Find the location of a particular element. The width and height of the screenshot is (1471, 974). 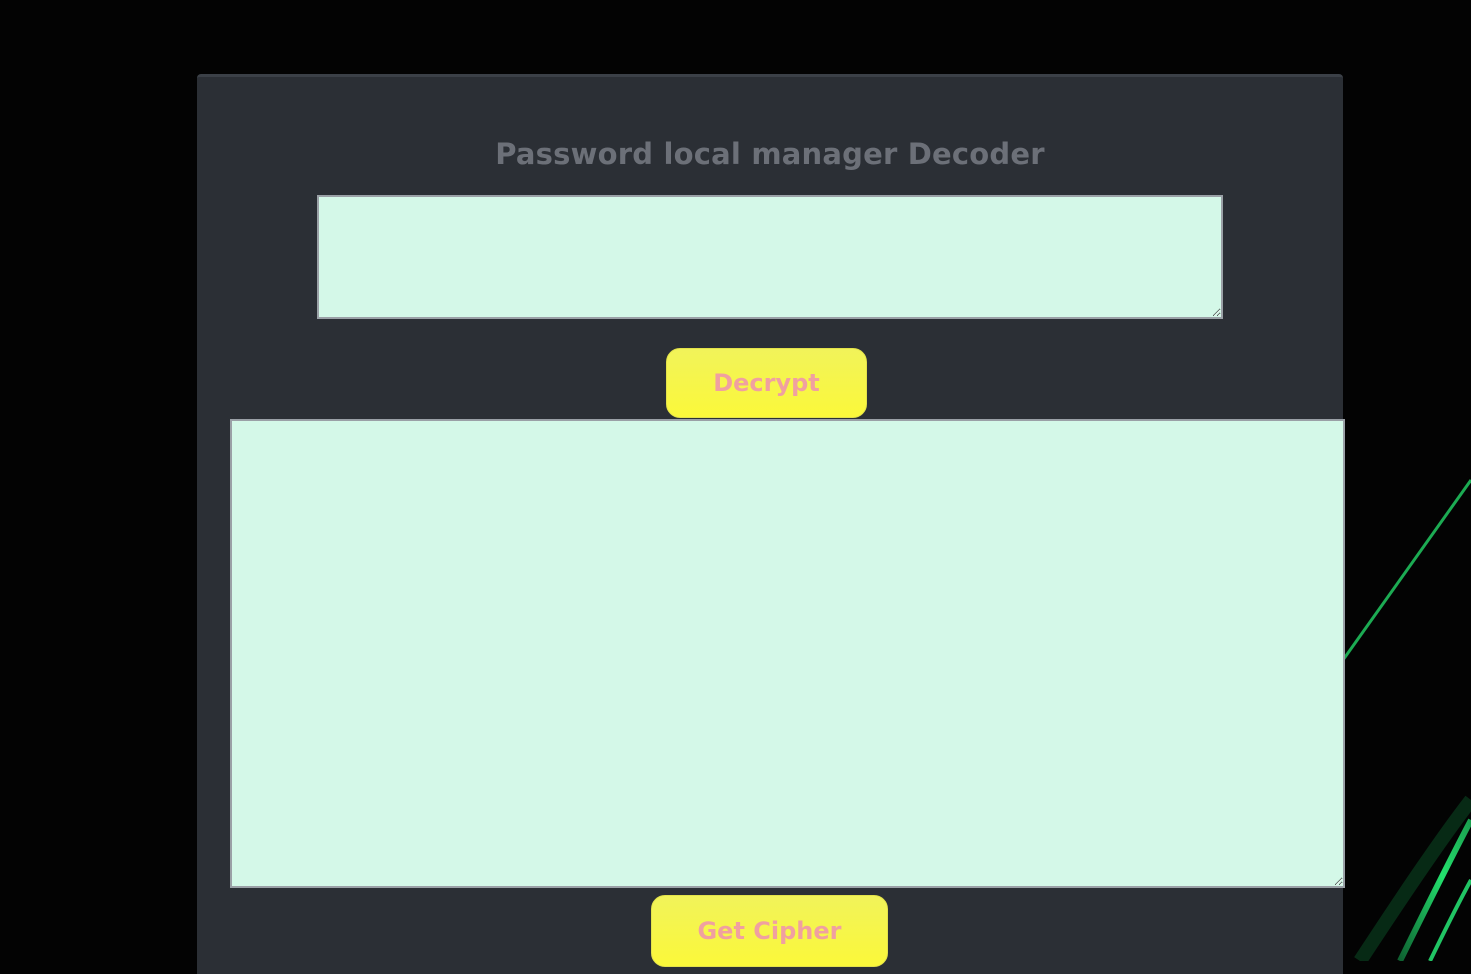

get-cipher-button: Get Cipher is located at coordinates (769, 931).